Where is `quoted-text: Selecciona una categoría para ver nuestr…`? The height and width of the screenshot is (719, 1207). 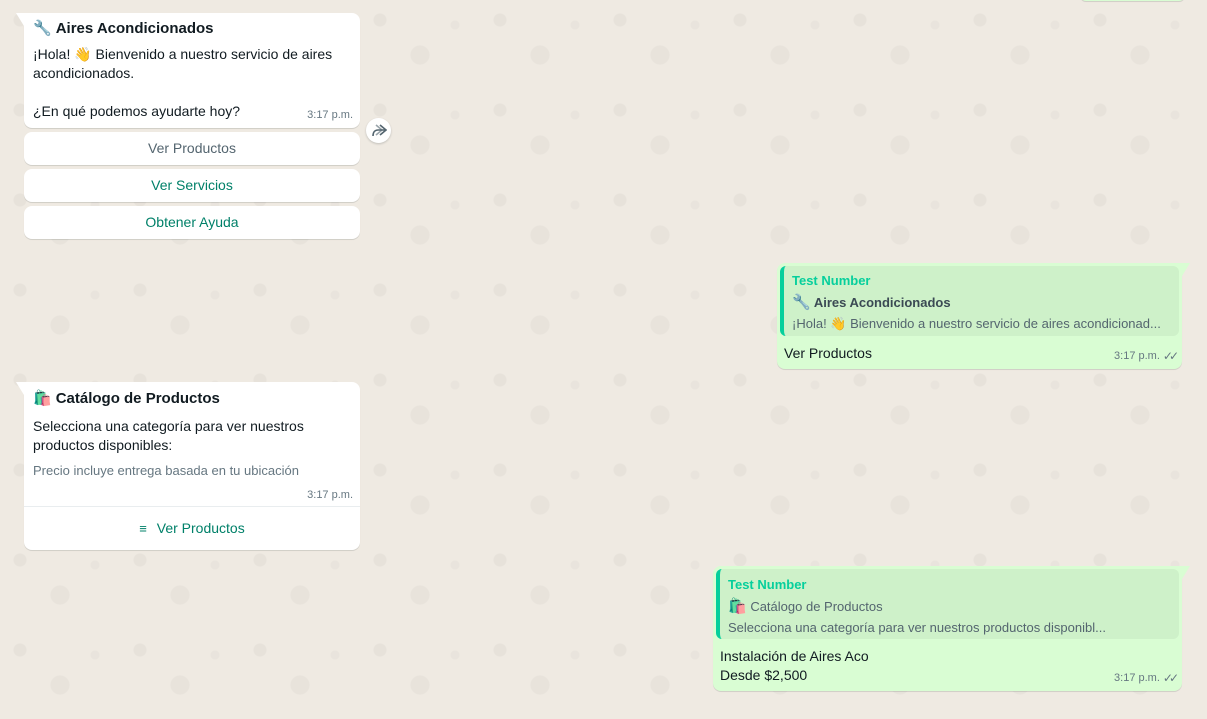 quoted-text: Selecciona una categoría para ver nuestr… is located at coordinates (917, 627).